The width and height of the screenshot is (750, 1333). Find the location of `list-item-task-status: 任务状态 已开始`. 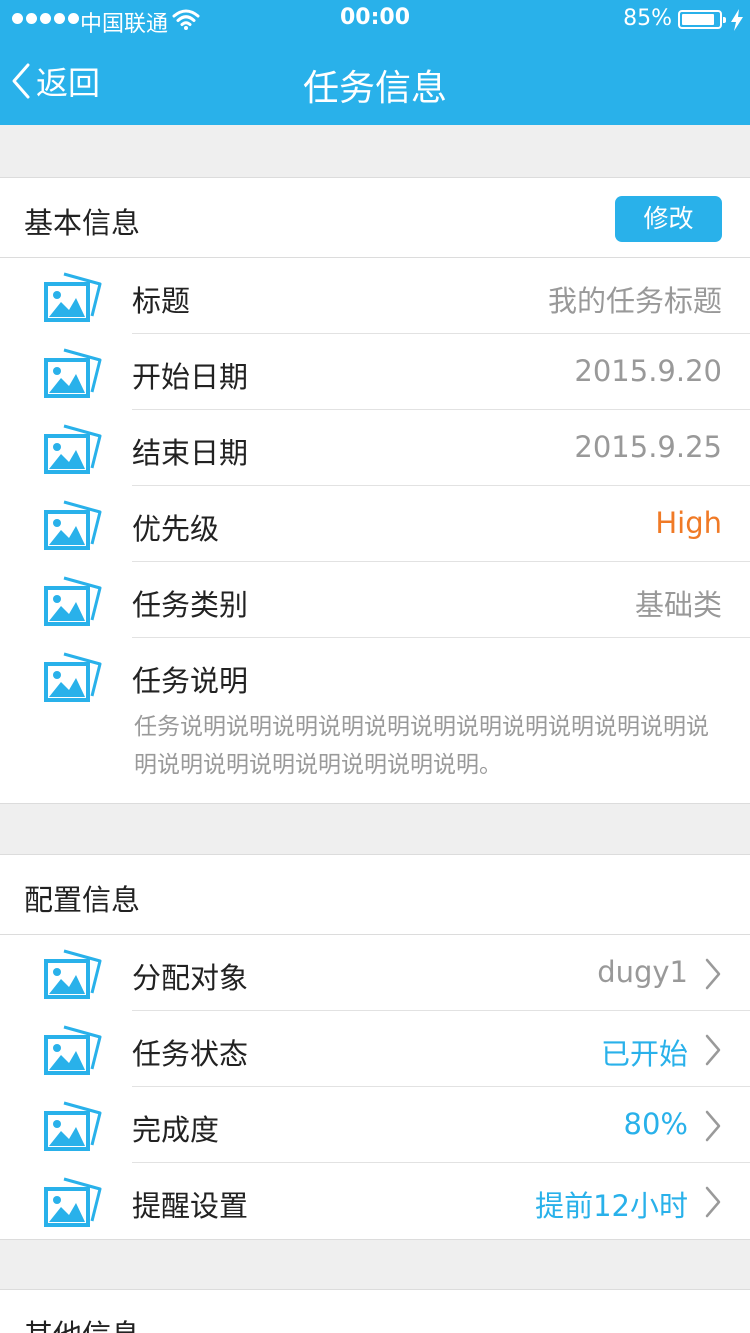

list-item-task-status: 任务状态 已开始 is located at coordinates (375, 1049).